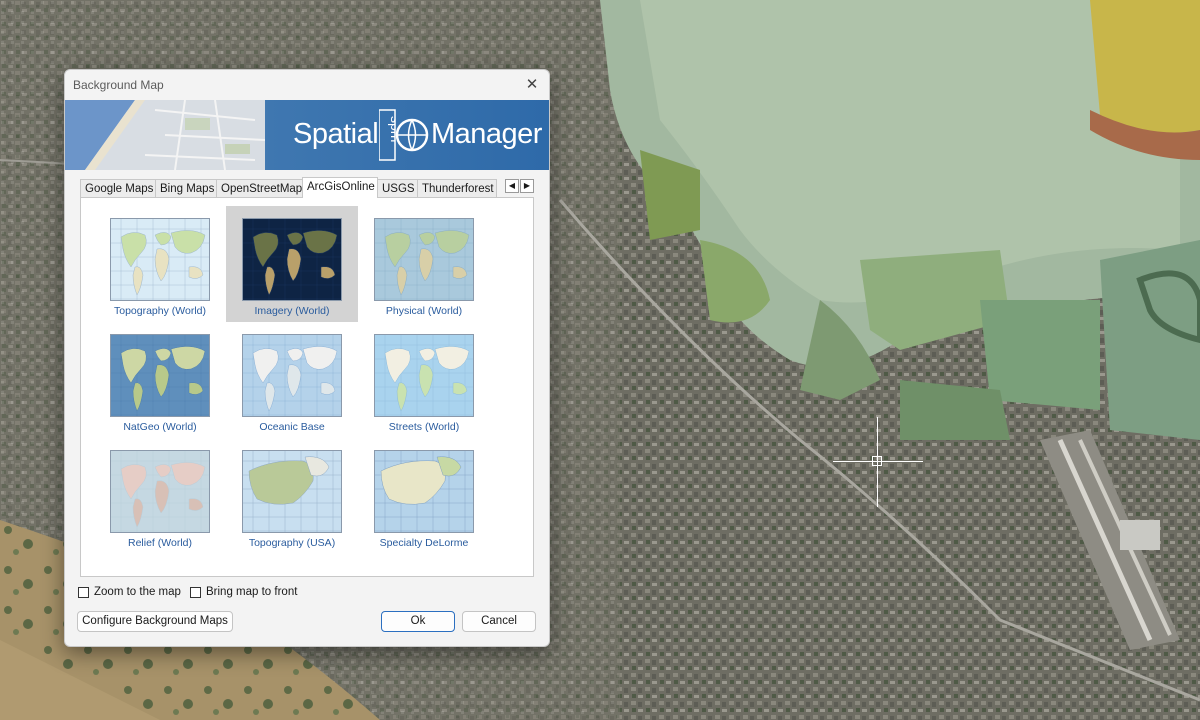 This screenshot has height=720, width=1200. I want to click on dialog-titlebar: Background Map ✕, so click(307, 85).